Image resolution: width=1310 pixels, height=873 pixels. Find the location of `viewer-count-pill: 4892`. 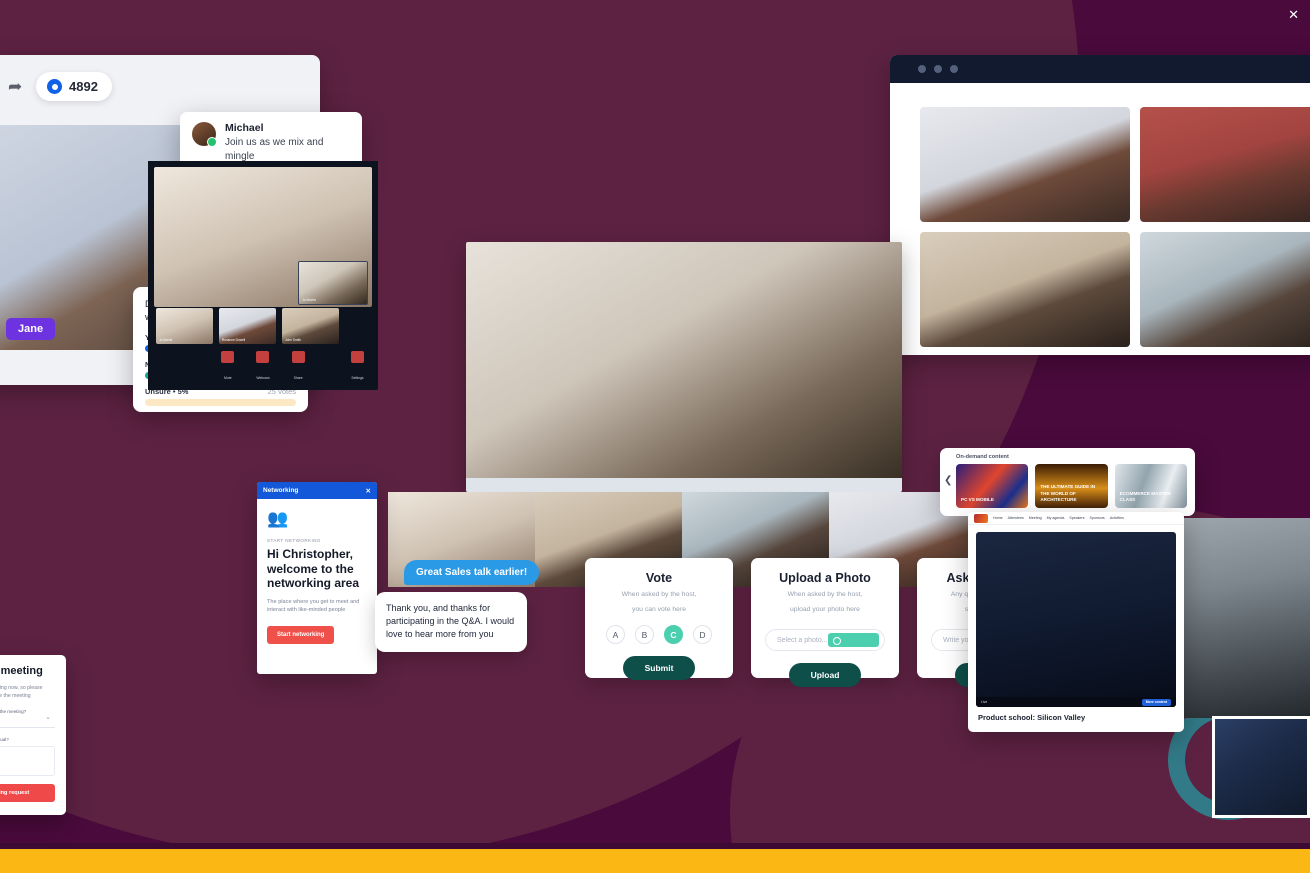

viewer-count-pill: 4892 is located at coordinates (74, 86).